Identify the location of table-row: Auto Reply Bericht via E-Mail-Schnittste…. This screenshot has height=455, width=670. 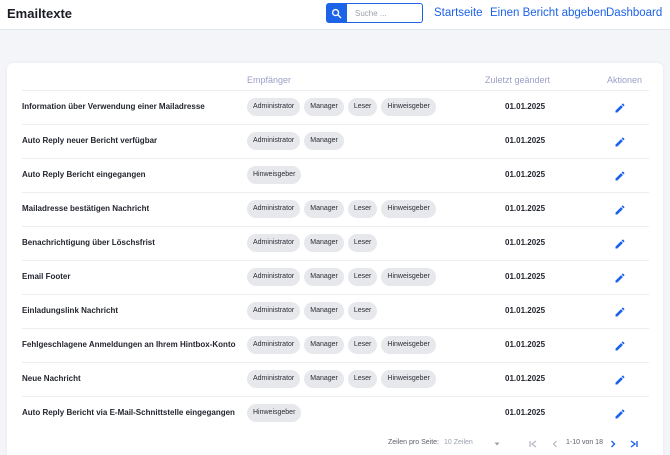
(335, 413).